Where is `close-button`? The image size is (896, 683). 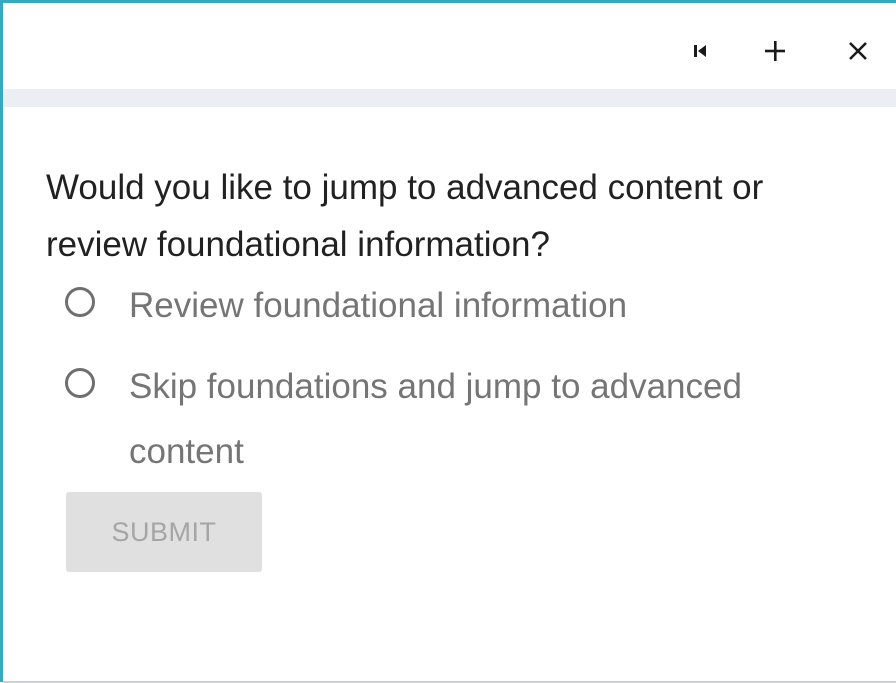
close-button is located at coordinates (858, 51).